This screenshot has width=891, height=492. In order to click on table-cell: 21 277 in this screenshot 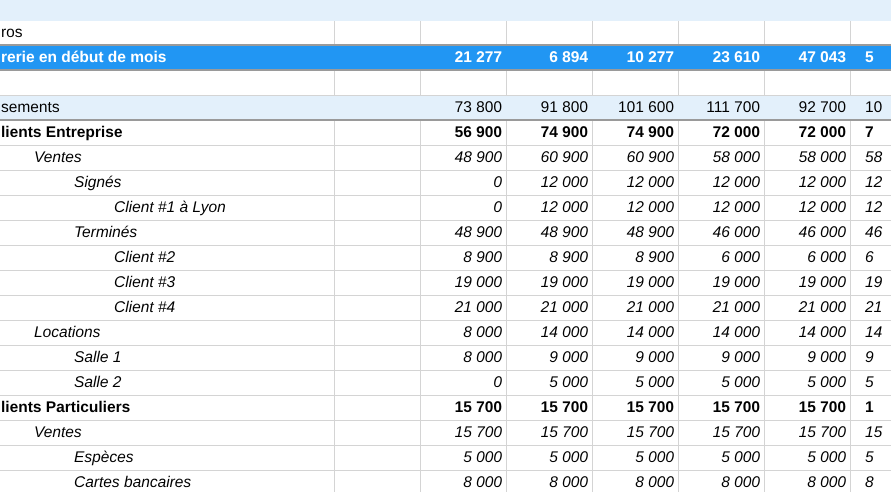, I will do `click(478, 57)`.